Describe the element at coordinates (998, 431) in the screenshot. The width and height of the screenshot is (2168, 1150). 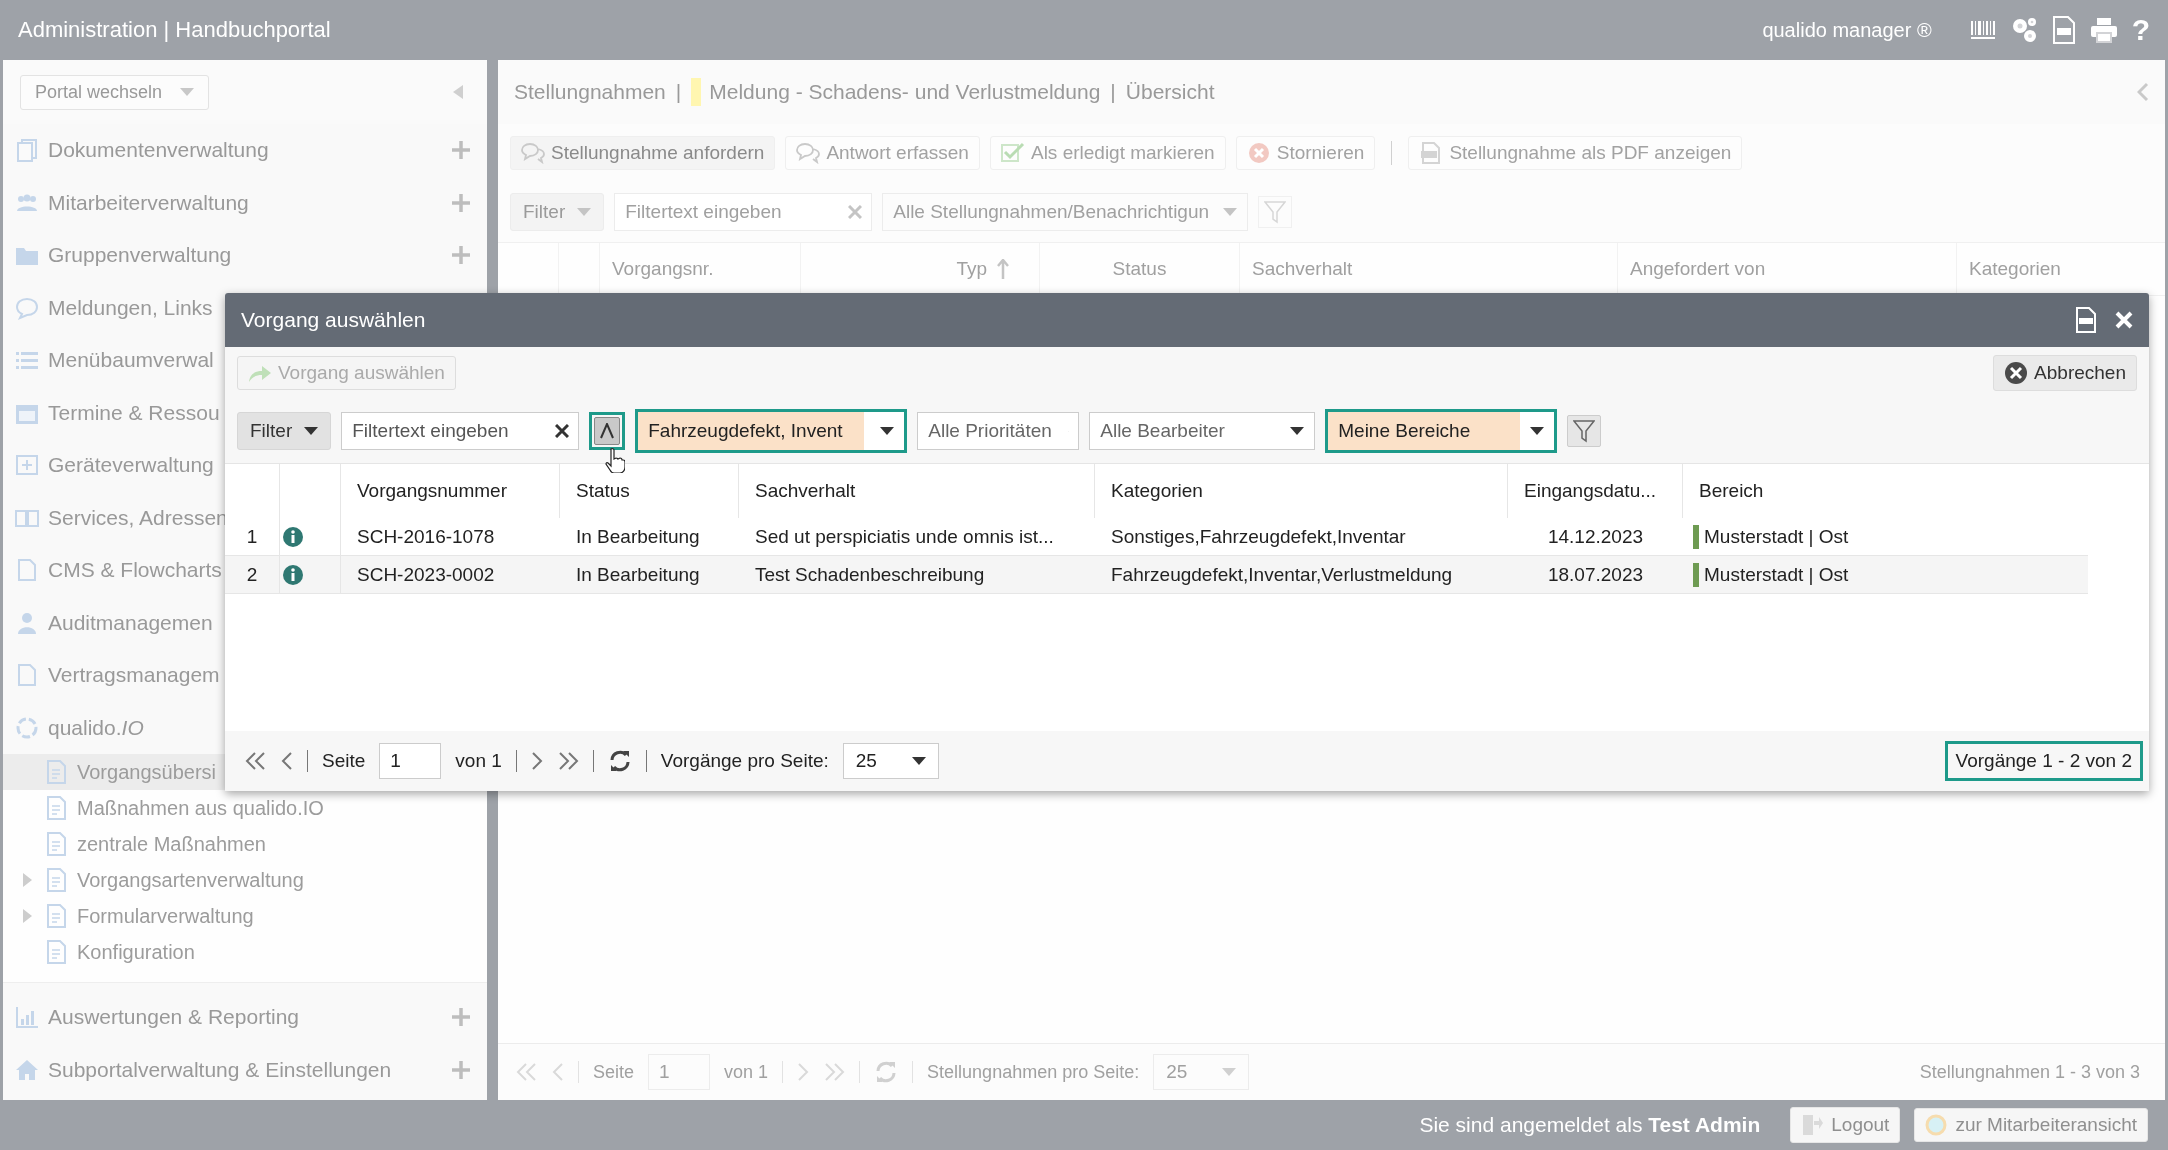
I see `filter-select: Alle Prioritäten` at that location.